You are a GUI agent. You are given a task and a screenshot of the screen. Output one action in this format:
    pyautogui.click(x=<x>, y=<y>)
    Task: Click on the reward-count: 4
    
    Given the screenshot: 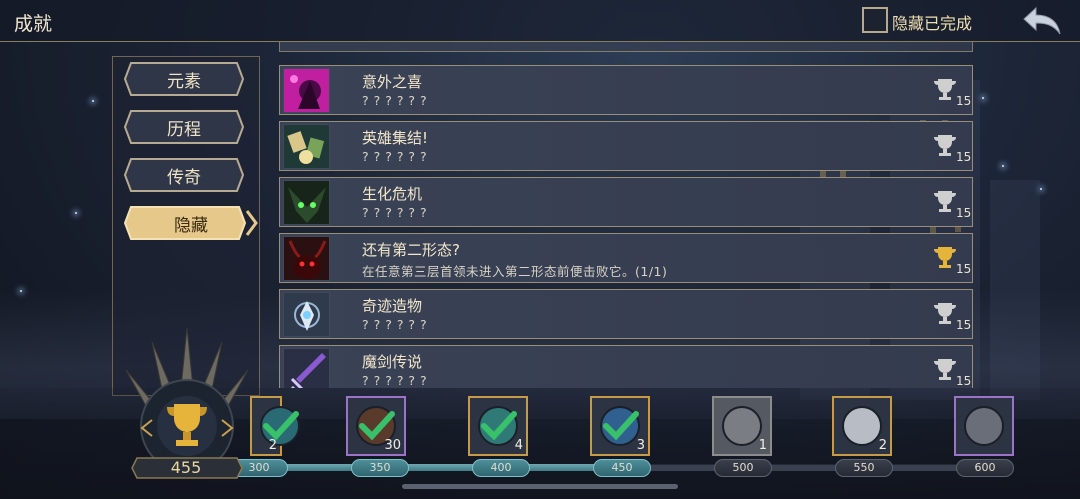 What is the action you would take?
    pyautogui.click(x=518, y=445)
    